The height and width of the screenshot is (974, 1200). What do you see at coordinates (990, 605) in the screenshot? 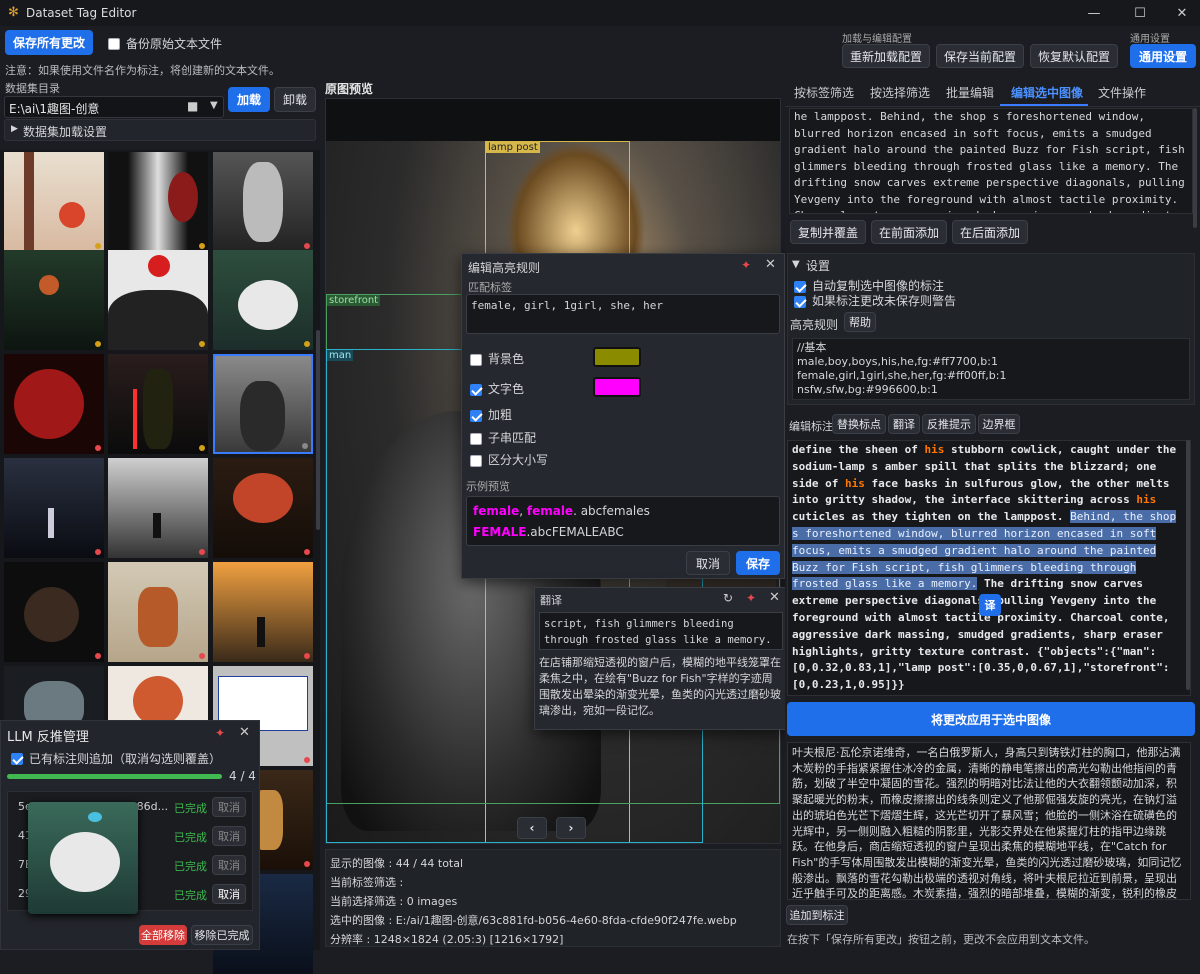
I see `translate-selection-badge: 译` at bounding box center [990, 605].